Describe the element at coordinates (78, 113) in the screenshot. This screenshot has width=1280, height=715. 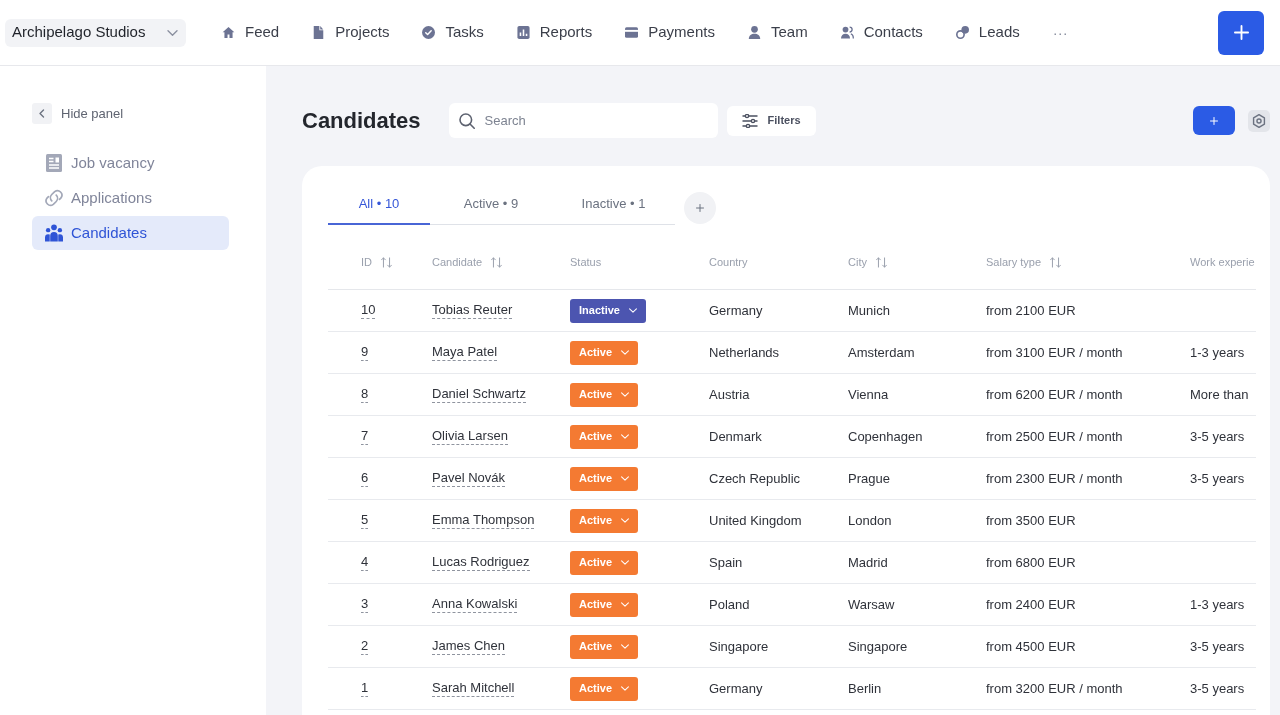
I see `hide-panel-button: Hide panel` at that location.